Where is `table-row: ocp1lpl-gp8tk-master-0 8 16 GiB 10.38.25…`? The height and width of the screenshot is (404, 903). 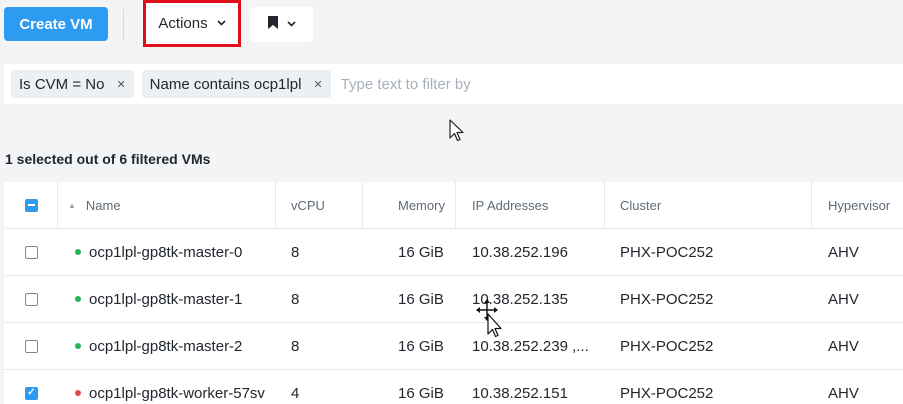 table-row: ocp1lpl-gp8tk-master-0 8 16 GiB 10.38.25… is located at coordinates (453, 252).